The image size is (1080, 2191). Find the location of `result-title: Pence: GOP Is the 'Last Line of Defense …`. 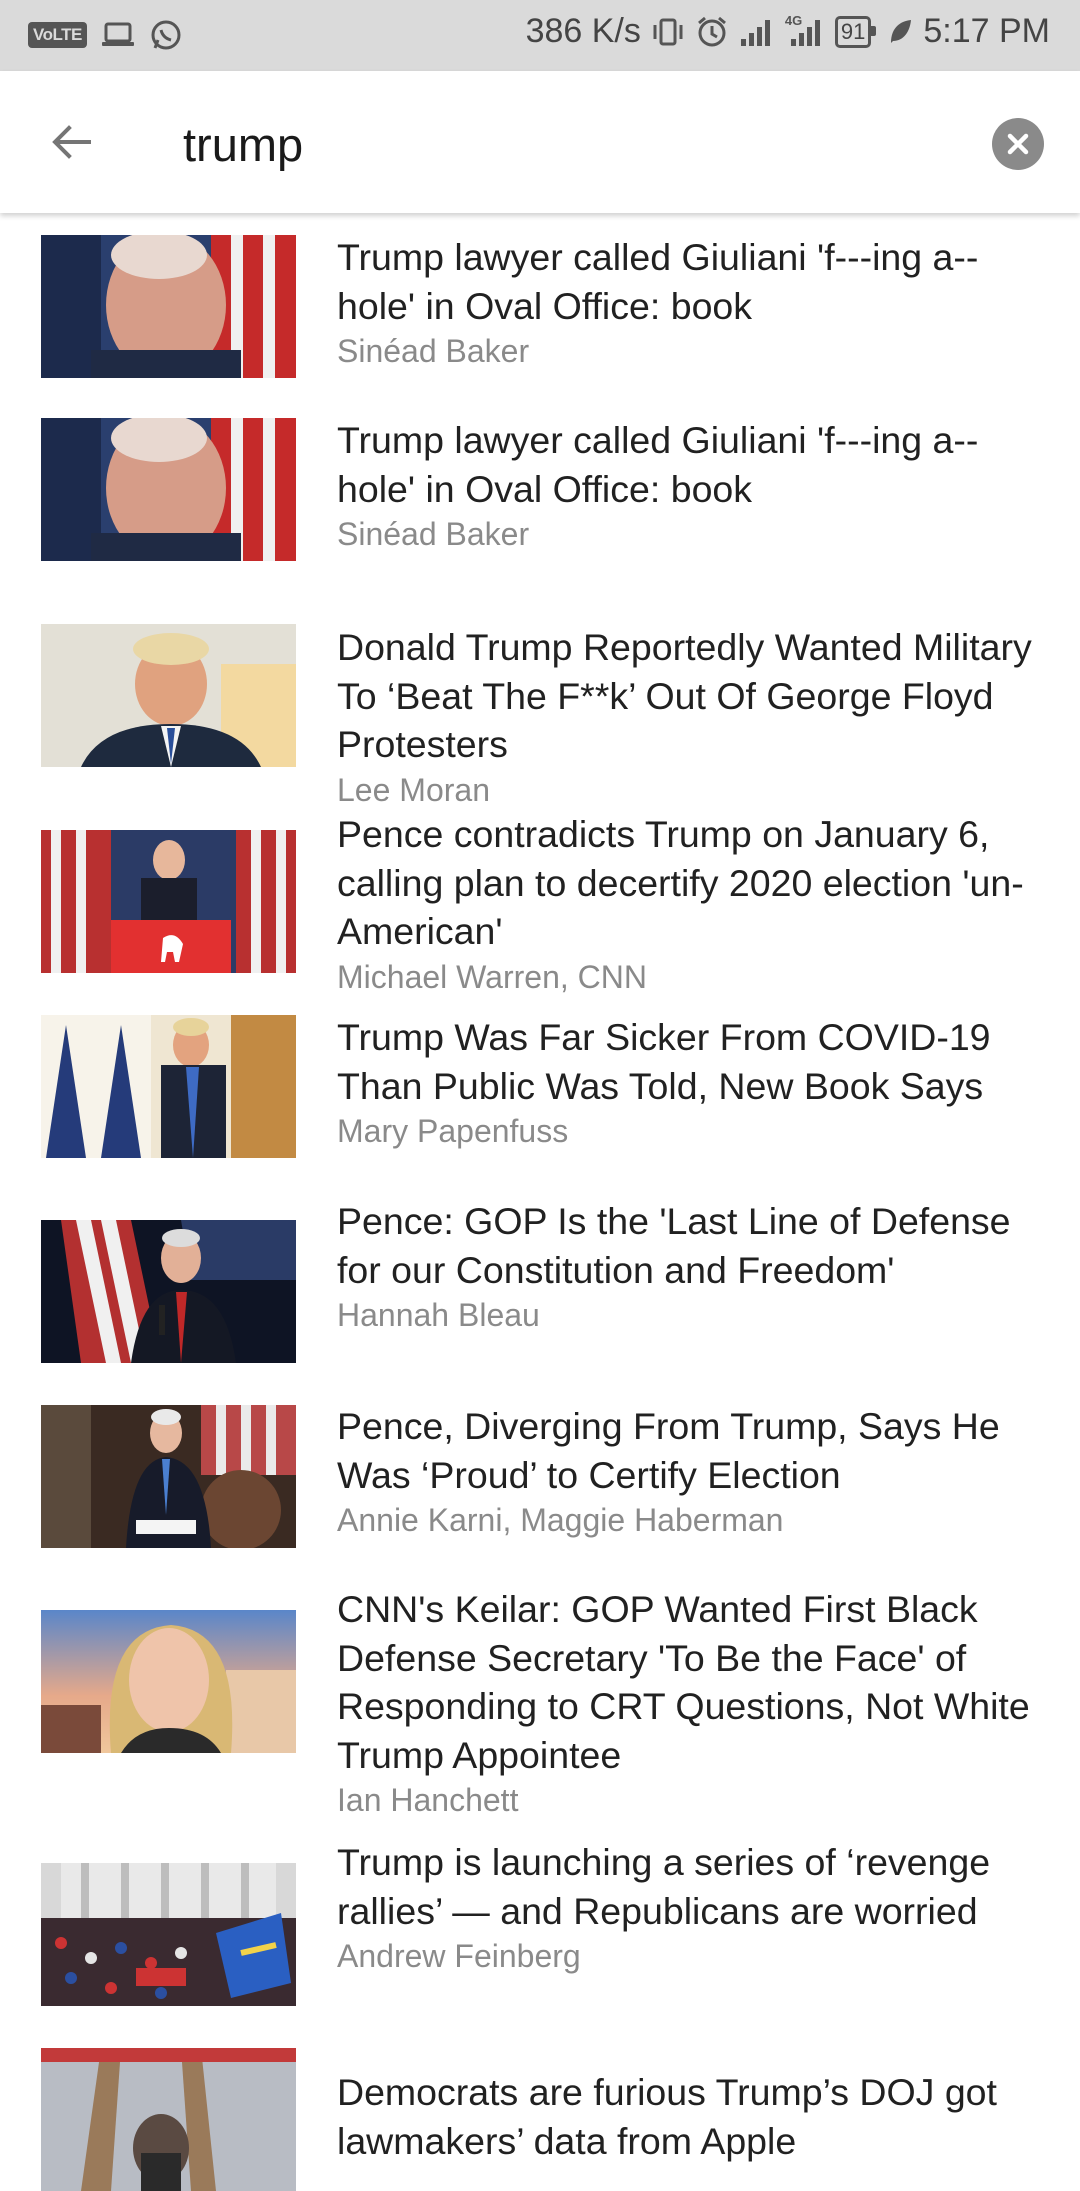

result-title: Pence: GOP Is the 'Last Line of Defense … is located at coordinates (674, 1245).